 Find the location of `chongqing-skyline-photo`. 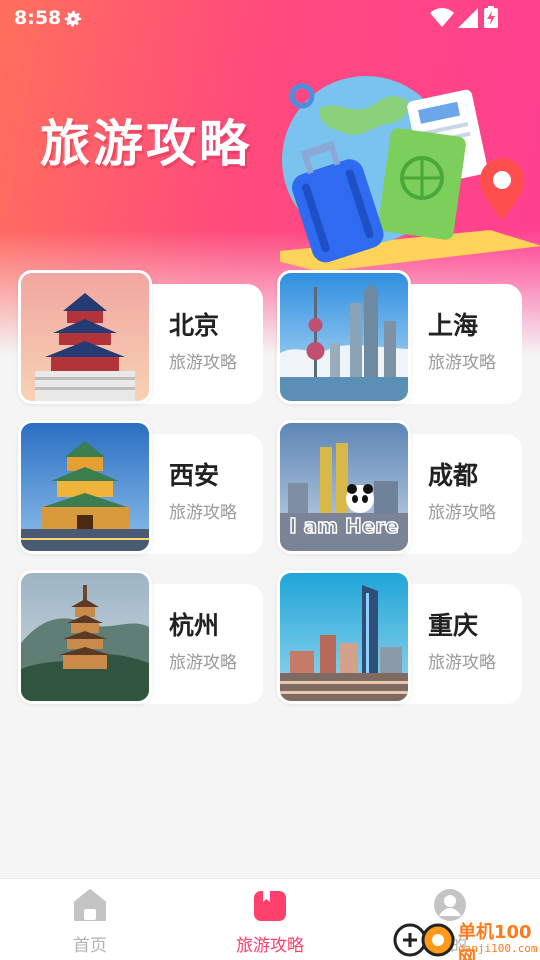

chongqing-skyline-photo is located at coordinates (344, 637).